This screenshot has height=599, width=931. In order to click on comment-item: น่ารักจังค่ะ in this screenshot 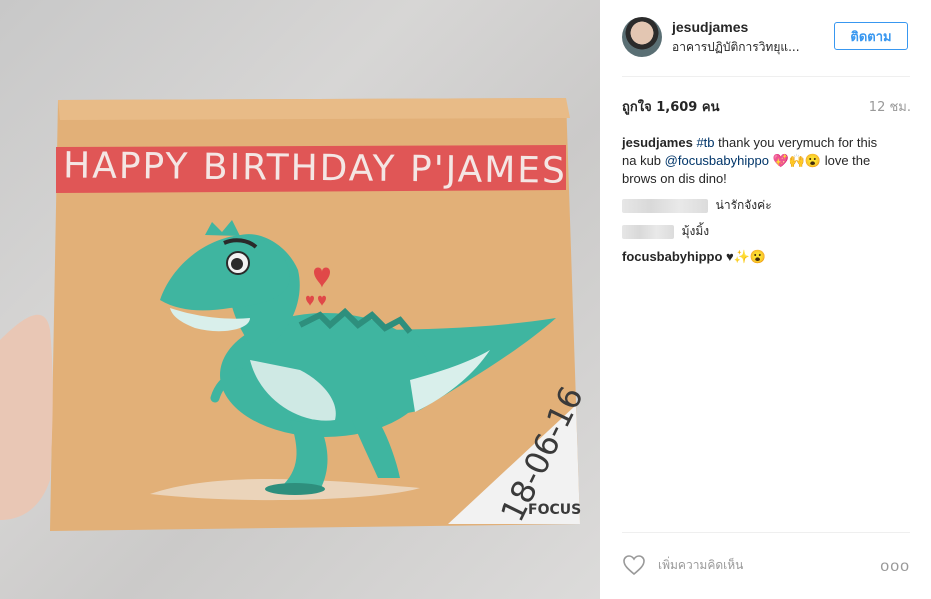, I will do `click(757, 205)`.